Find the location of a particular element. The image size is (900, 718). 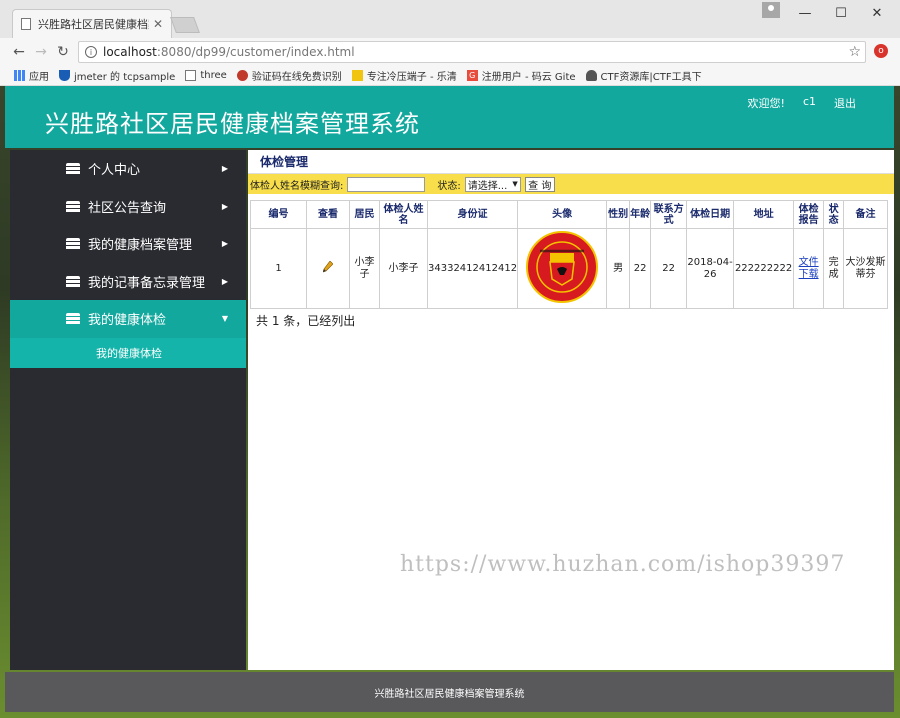

avatar is located at coordinates (562, 266).